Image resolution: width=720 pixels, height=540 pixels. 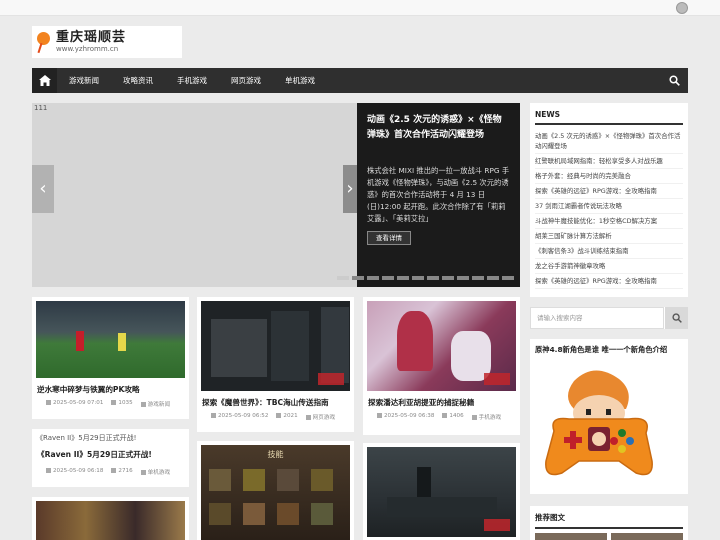 I want to click on article-thumbnail: 技能, so click(x=275, y=492).